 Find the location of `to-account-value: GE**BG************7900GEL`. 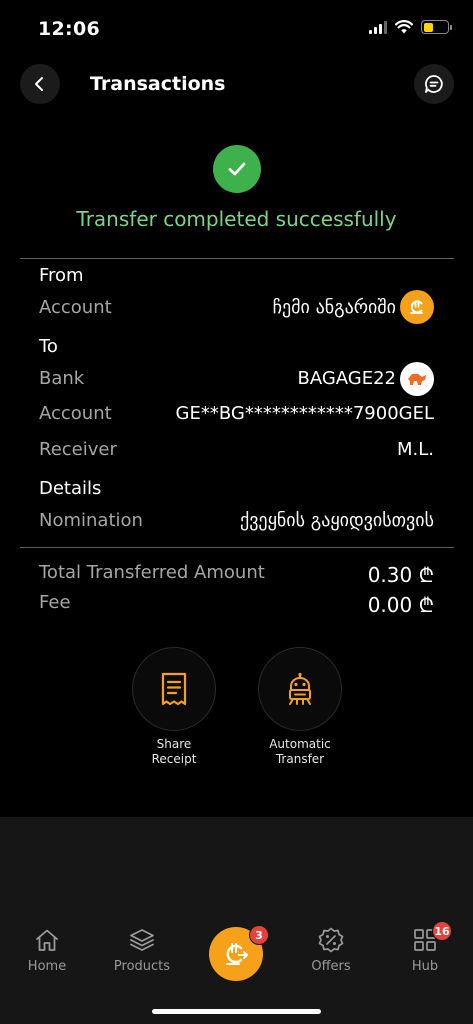

to-account-value: GE**BG************7900GEL is located at coordinates (304, 413).